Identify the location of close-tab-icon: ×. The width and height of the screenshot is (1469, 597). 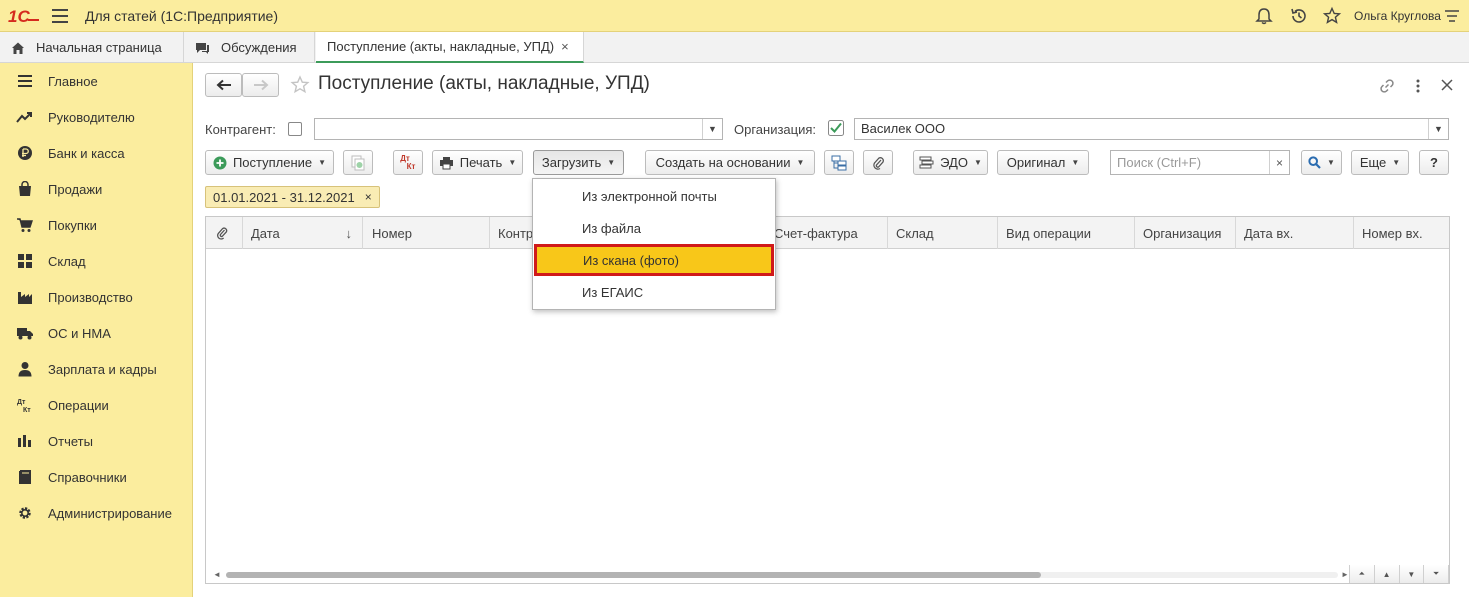
(565, 46).